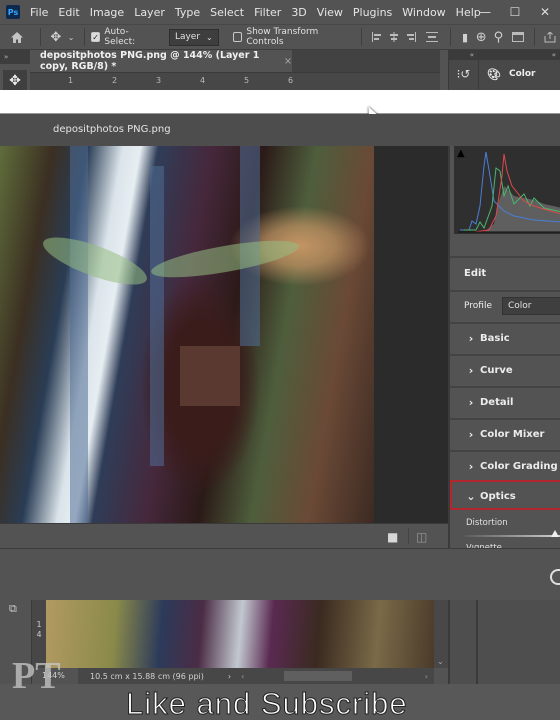 The height and width of the screenshot is (720, 560). Describe the element at coordinates (485, 12) in the screenshot. I see `minimize-button: —` at that location.